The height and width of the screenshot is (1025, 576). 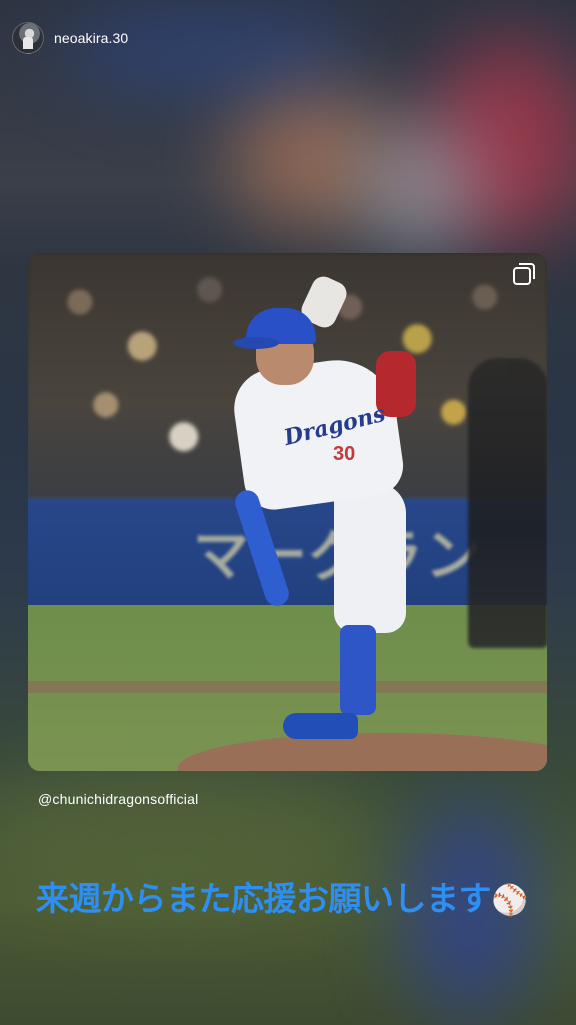 What do you see at coordinates (118, 799) in the screenshot?
I see `mention-sticker: @chunichidragonsofficial` at bounding box center [118, 799].